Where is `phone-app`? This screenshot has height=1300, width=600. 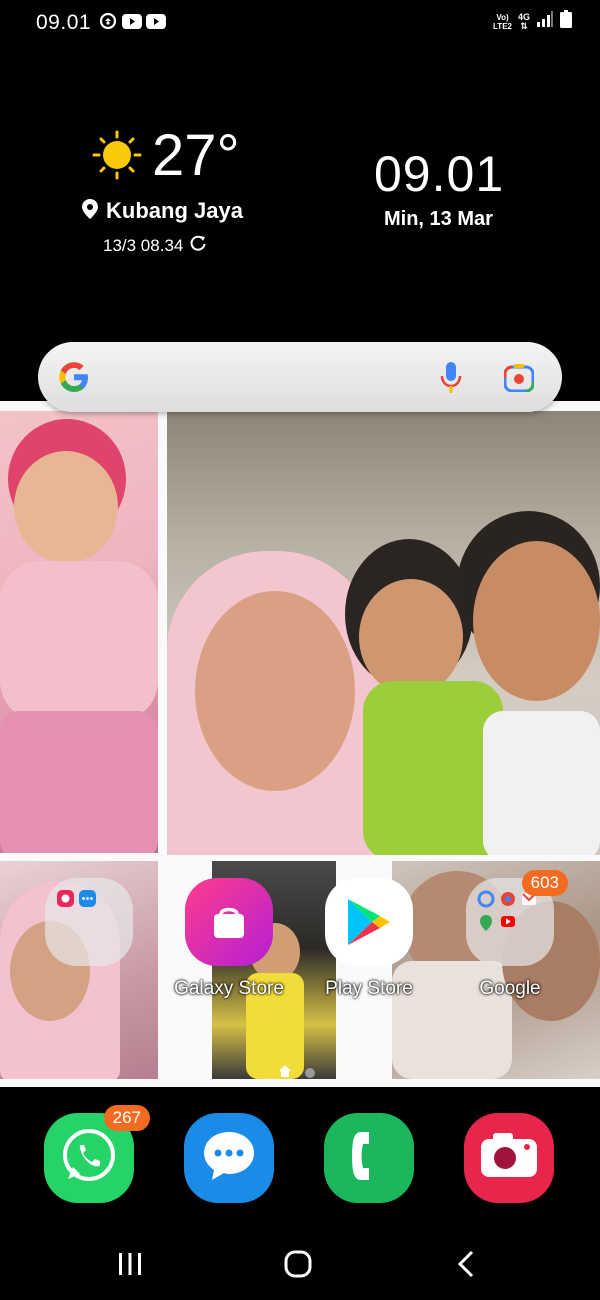 phone-app is located at coordinates (369, 1158).